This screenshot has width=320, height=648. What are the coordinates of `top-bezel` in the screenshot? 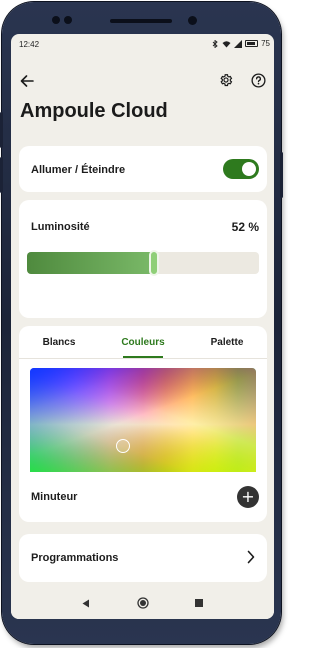 It's located at (143, 19).